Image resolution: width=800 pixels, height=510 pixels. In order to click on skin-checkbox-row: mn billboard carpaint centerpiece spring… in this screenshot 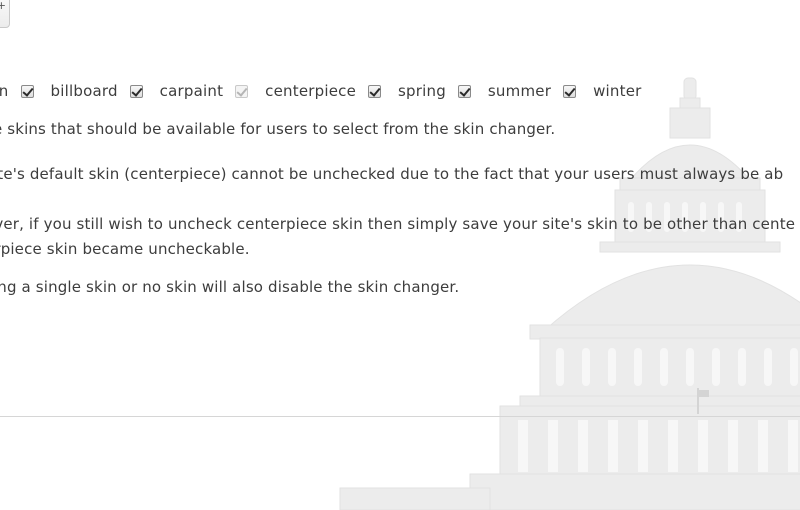, I will do `click(327, 91)`.